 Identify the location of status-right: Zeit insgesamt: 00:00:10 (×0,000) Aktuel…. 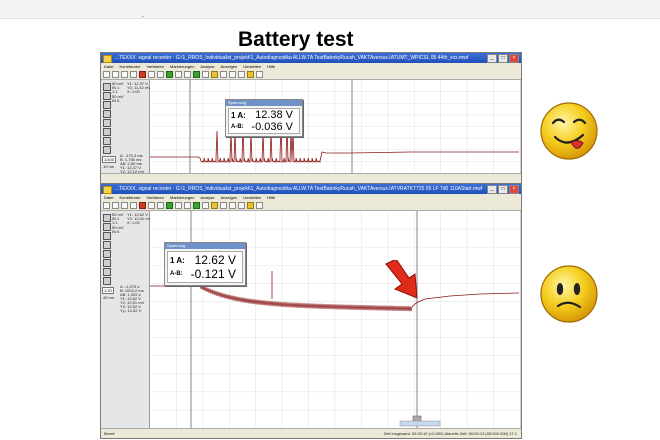
(450, 433).